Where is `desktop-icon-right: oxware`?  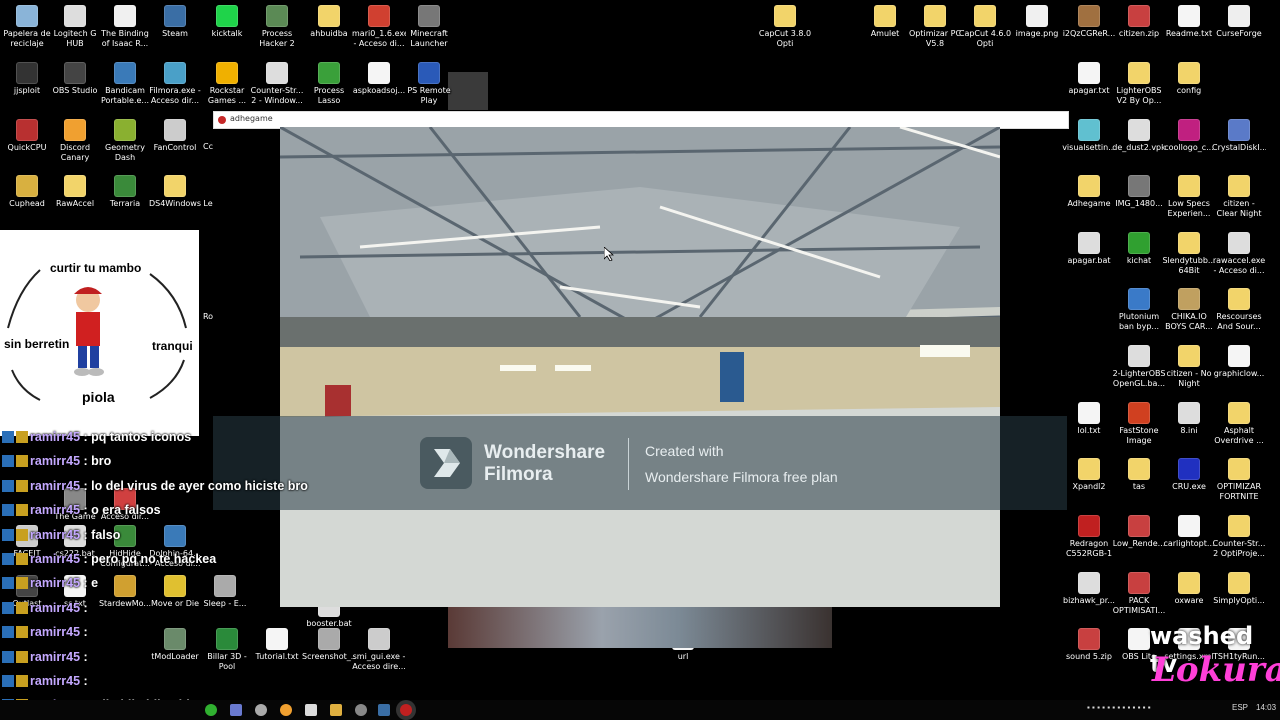 desktop-icon-right: oxware is located at coordinates (1189, 589).